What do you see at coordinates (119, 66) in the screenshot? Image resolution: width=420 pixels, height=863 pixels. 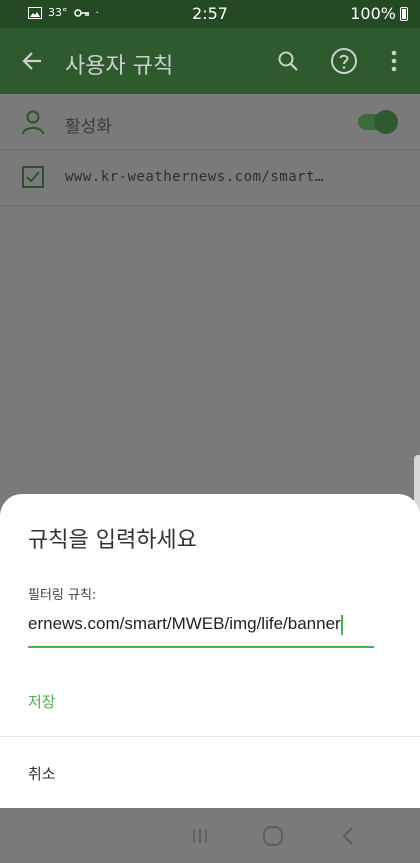 I see `page-title: 사용자 규칙` at bounding box center [119, 66].